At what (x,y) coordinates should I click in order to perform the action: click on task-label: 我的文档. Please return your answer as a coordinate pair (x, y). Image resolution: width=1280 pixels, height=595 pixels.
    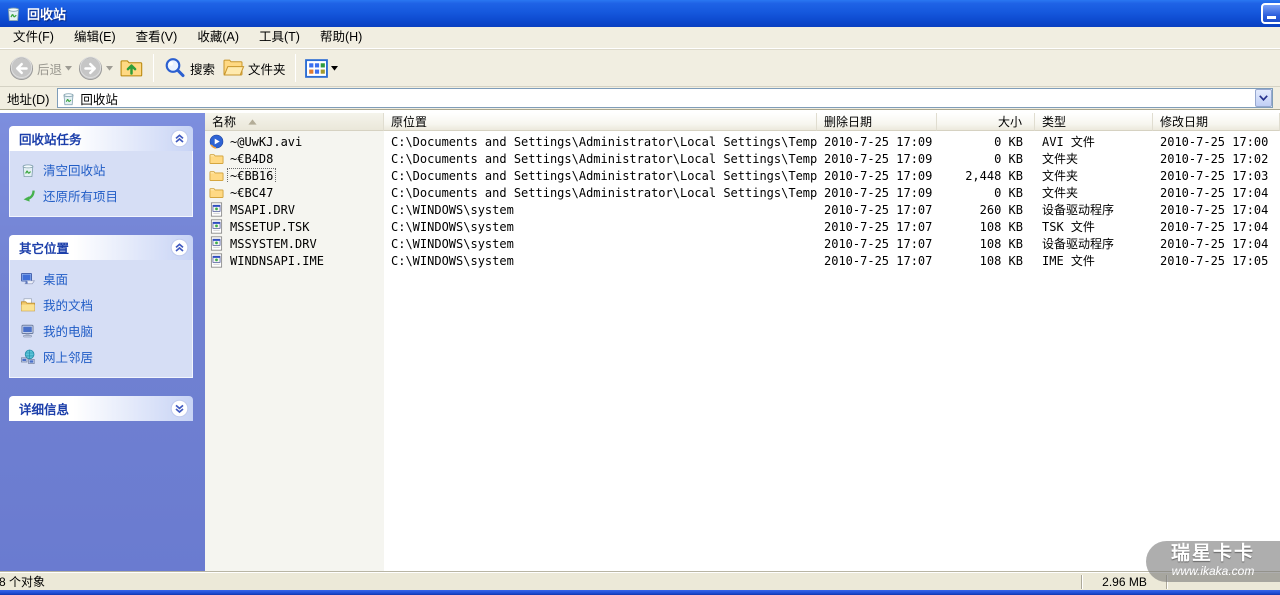
    Looking at the image, I should click on (68, 306).